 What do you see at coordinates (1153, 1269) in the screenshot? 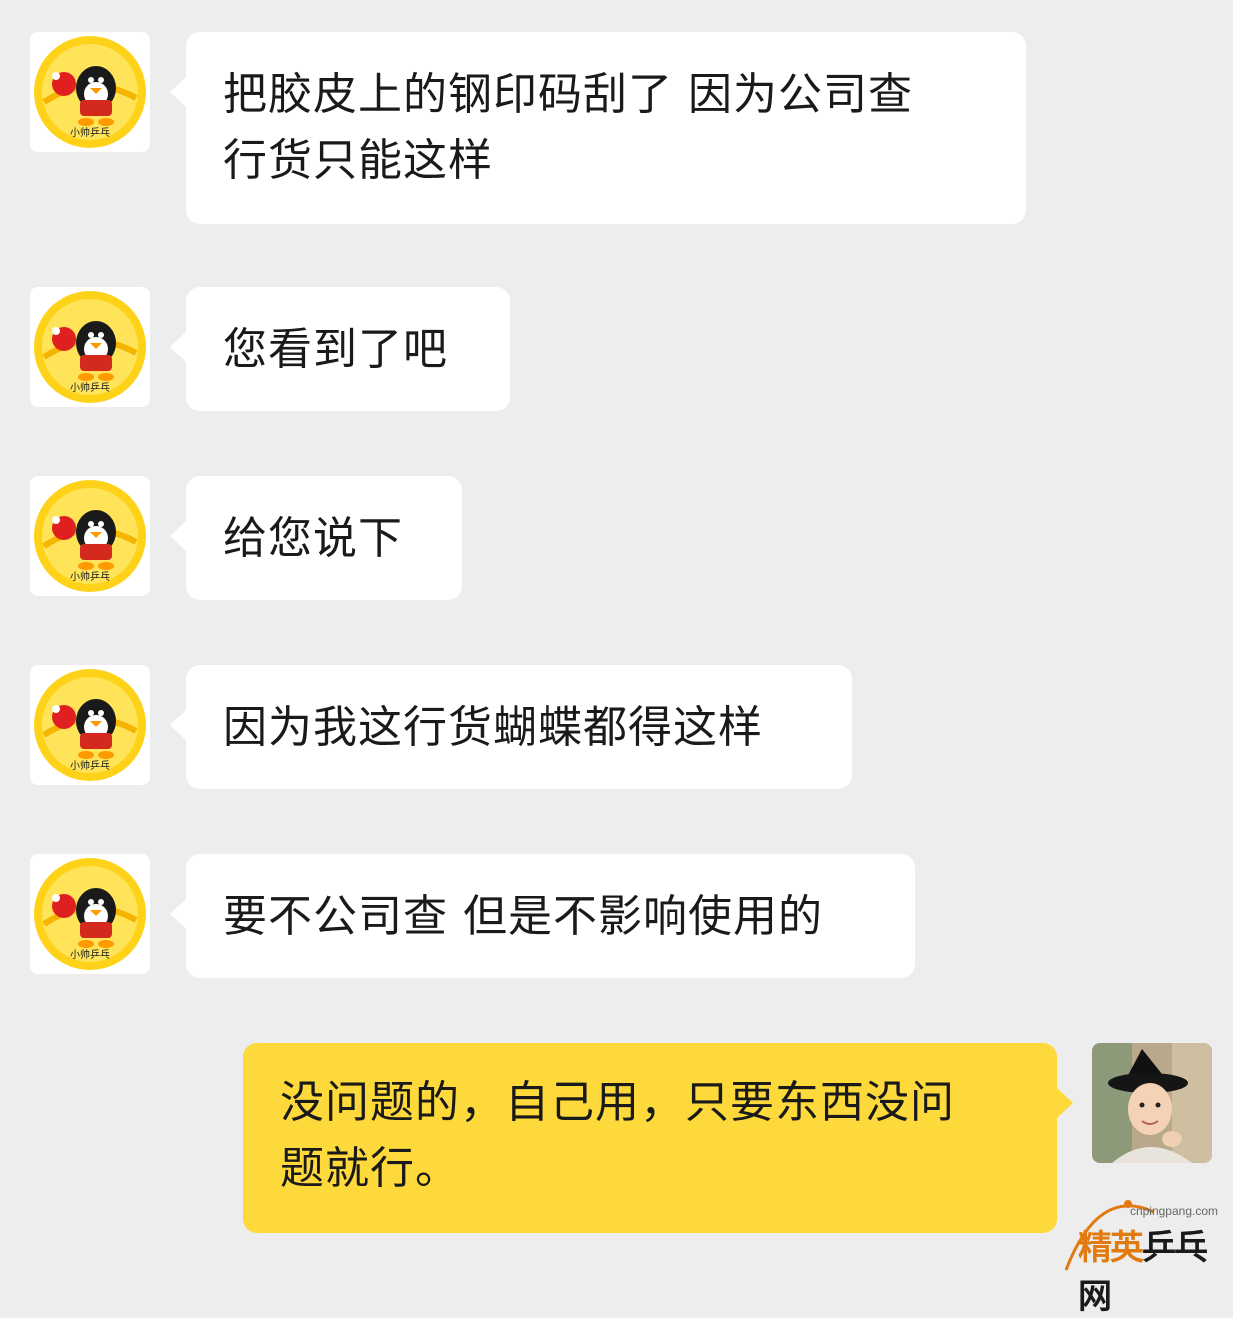
I see `watermark-brand: 精英乒乓网` at bounding box center [1153, 1269].